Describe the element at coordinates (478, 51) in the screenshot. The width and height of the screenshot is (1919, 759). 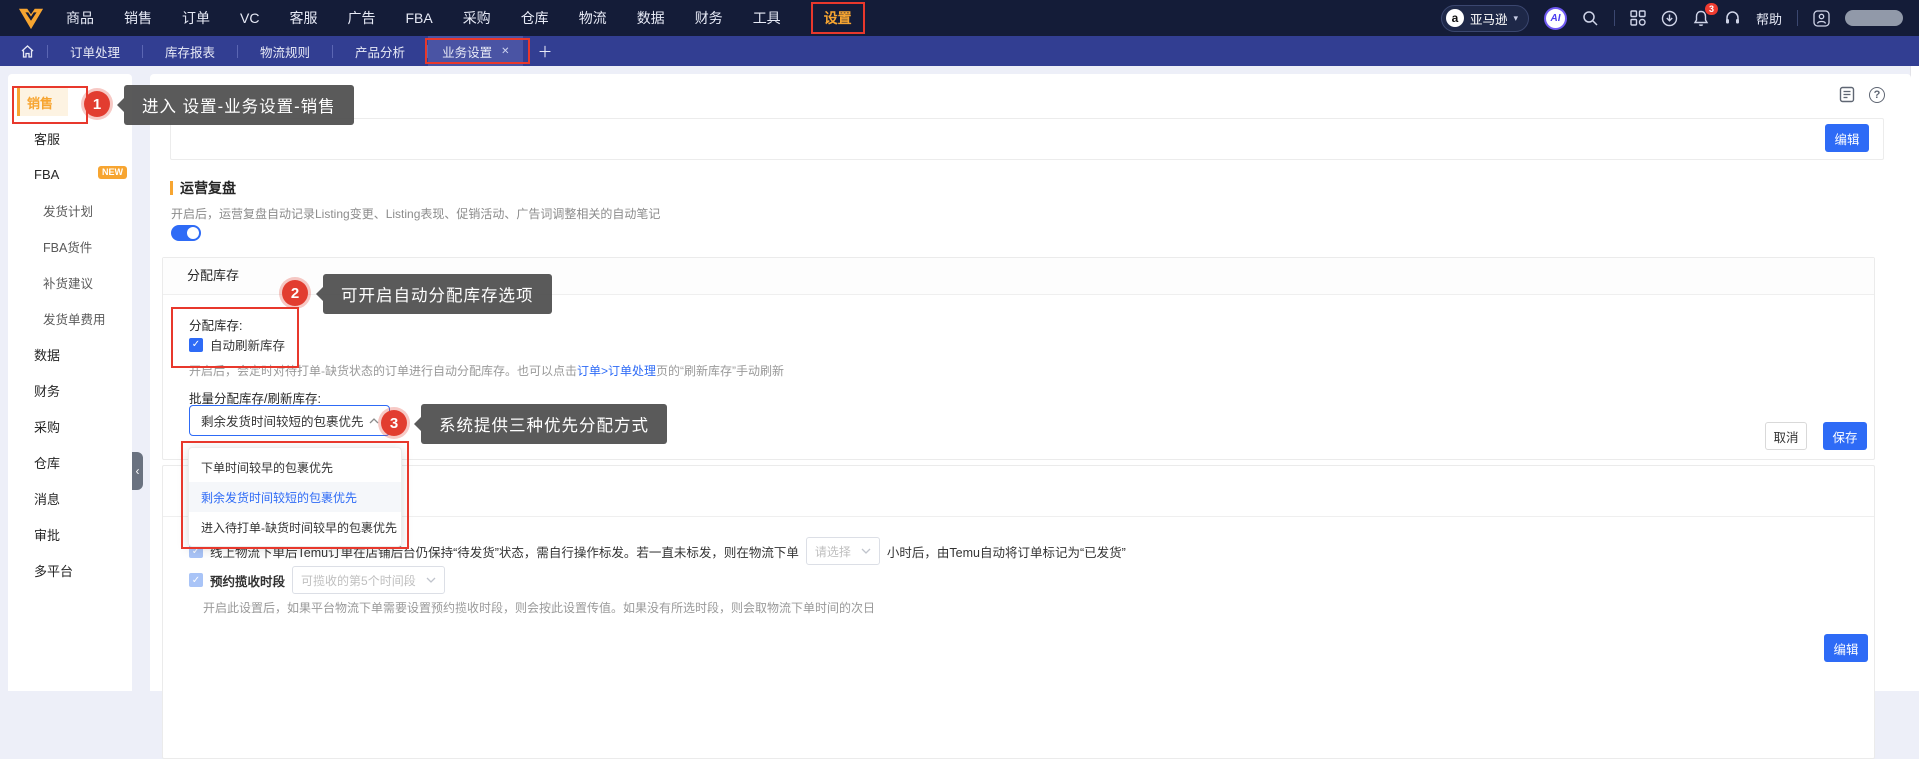
I see `tab-business-settings: 业务设置 ✕` at that location.